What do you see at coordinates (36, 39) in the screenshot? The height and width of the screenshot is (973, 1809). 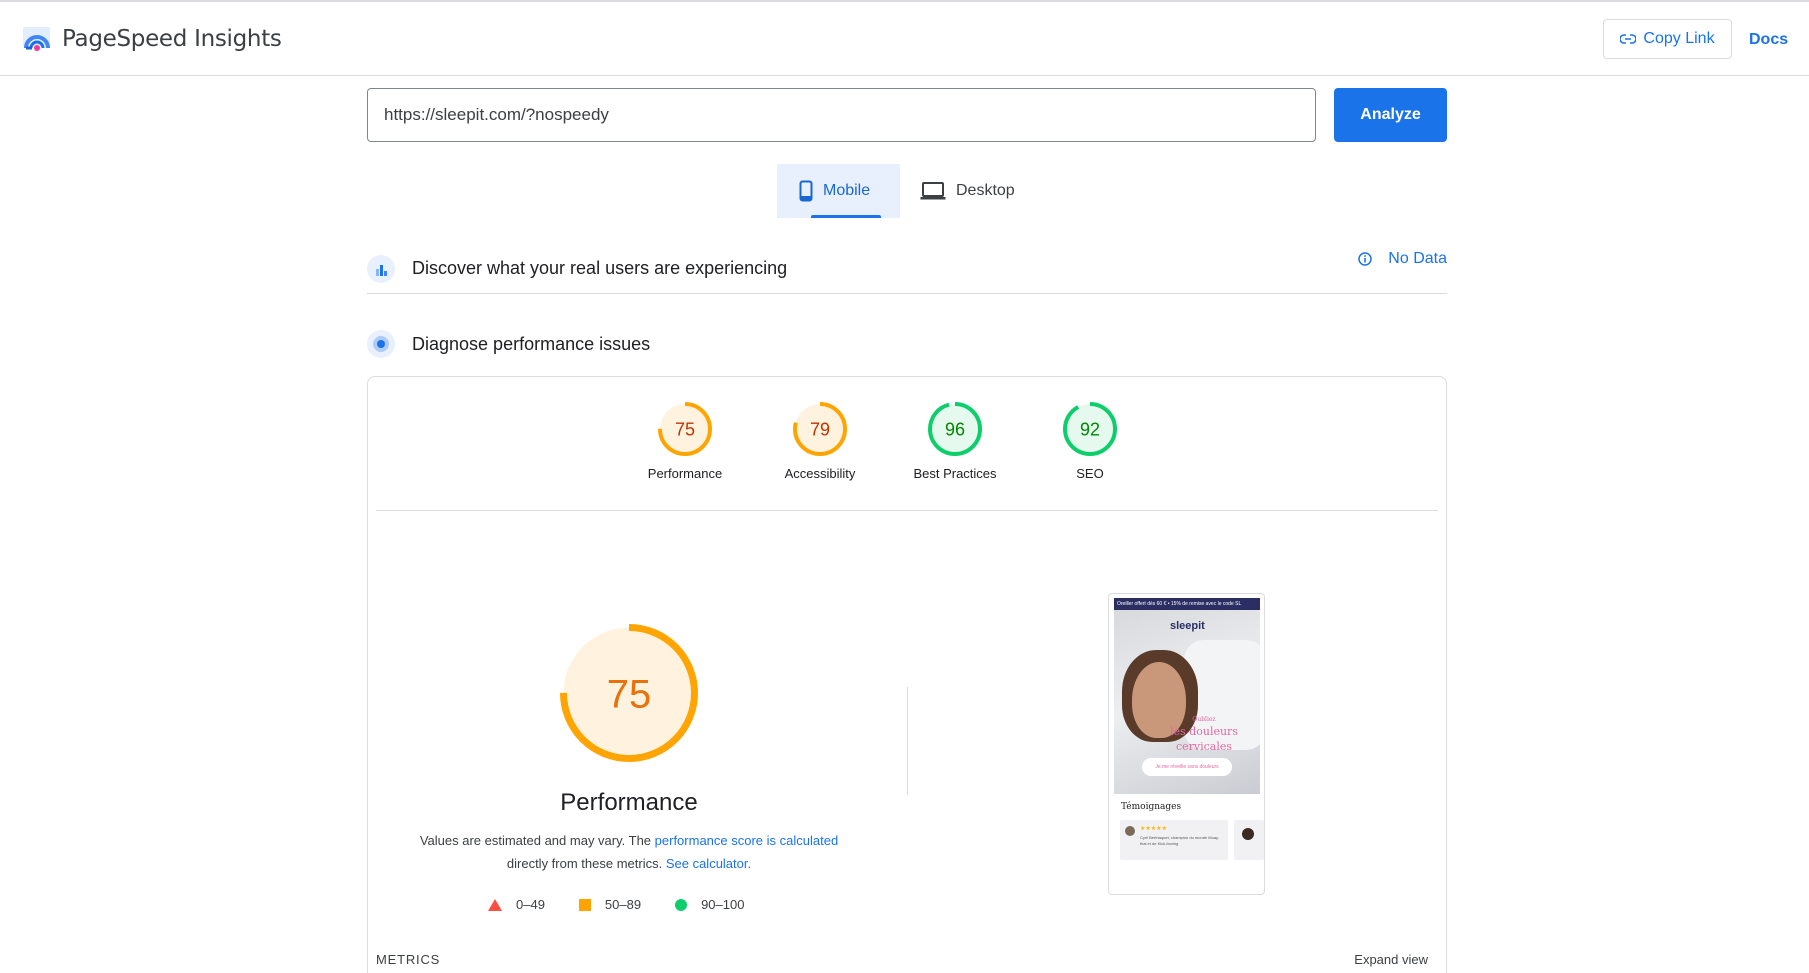 I see `pagespeed-logo-icon` at bounding box center [36, 39].